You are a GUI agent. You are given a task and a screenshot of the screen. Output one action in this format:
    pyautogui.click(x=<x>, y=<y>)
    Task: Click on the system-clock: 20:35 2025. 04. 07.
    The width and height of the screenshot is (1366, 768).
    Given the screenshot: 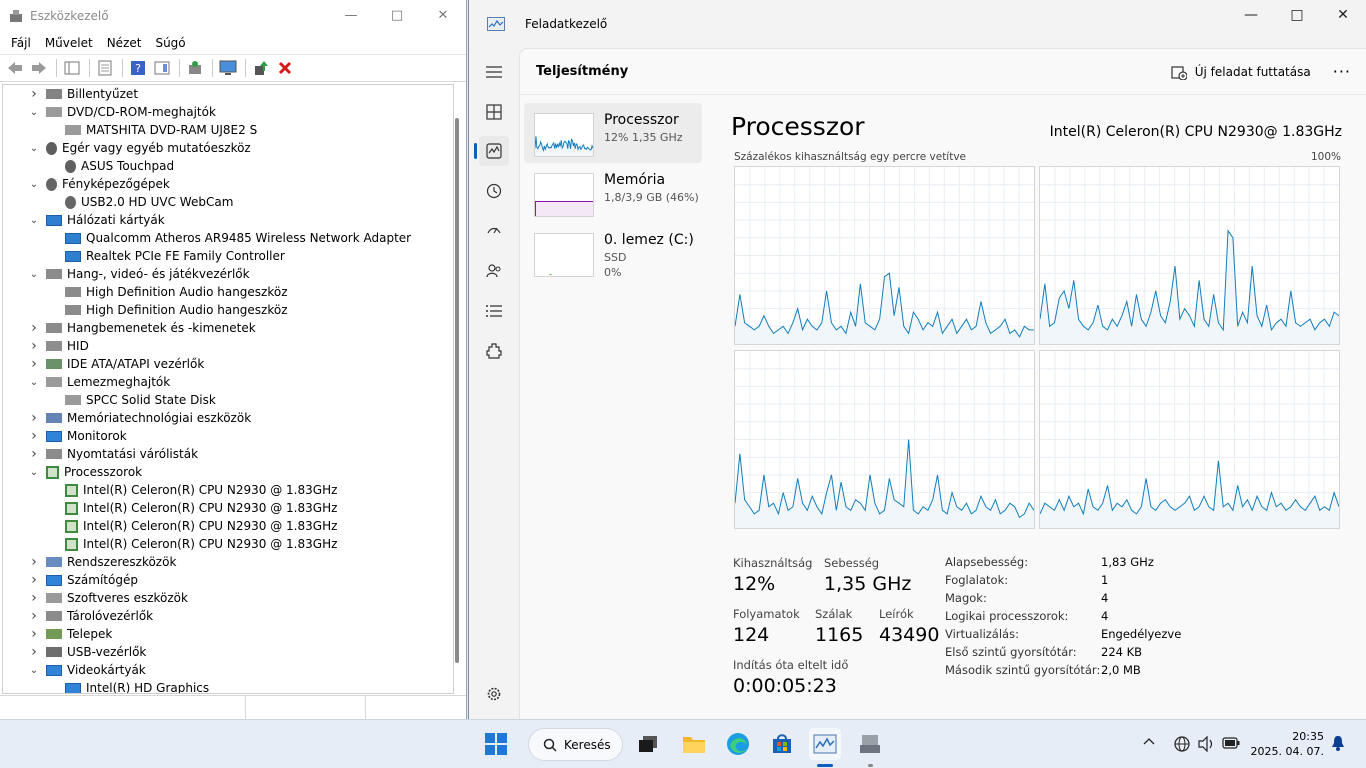 What is the action you would take?
    pyautogui.click(x=1287, y=744)
    